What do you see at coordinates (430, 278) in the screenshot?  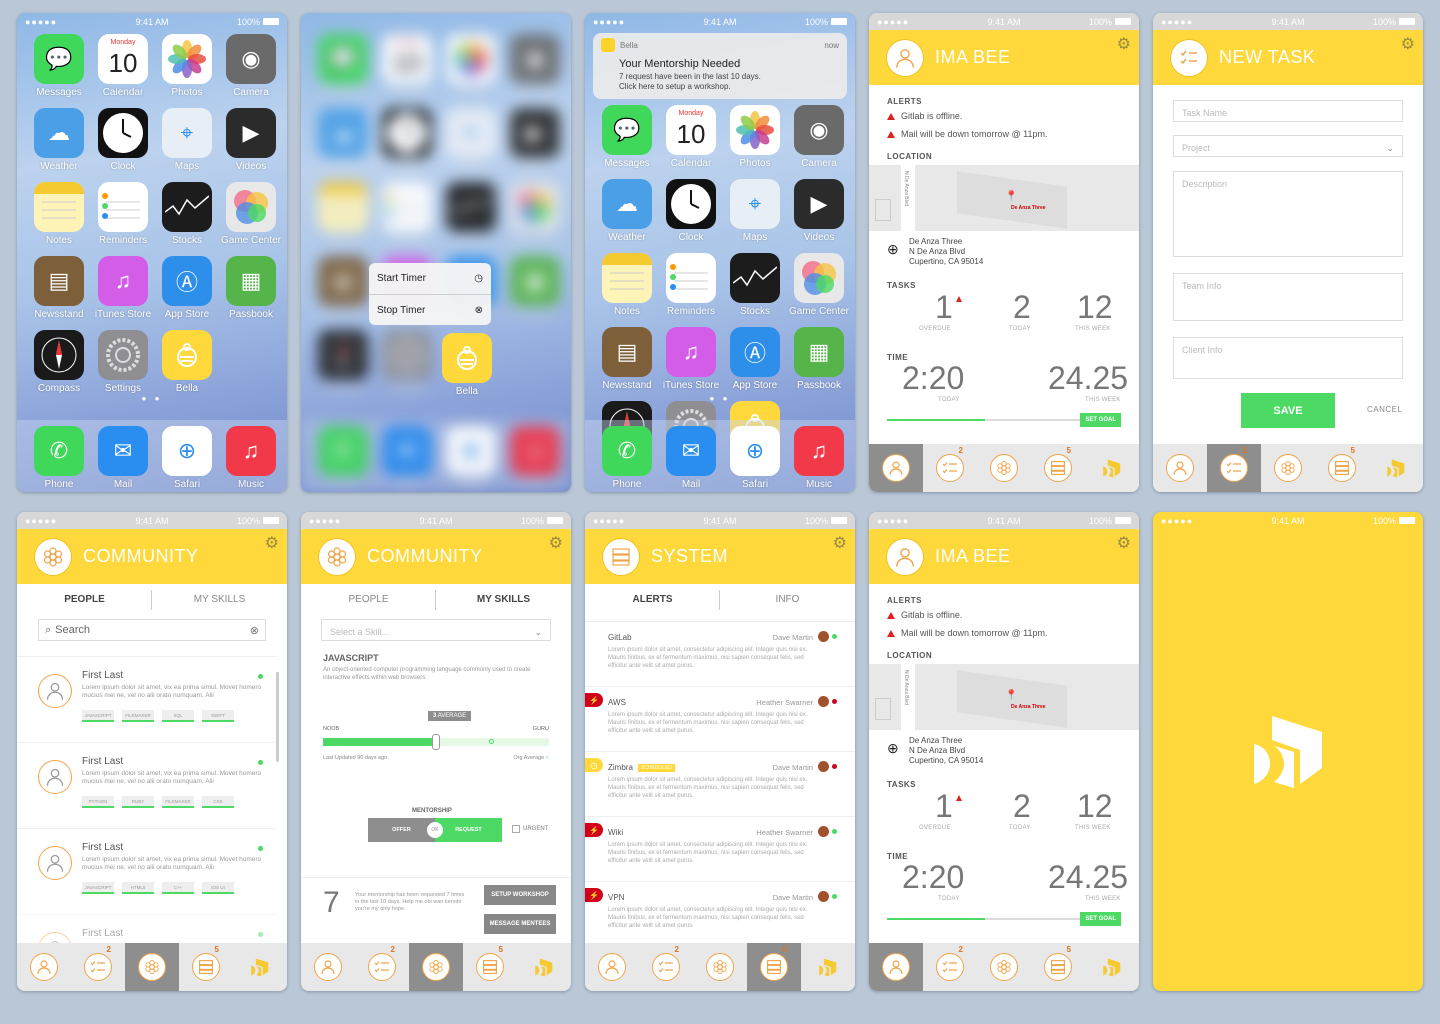 I see `start-timer-action: Start Timer ◷` at bounding box center [430, 278].